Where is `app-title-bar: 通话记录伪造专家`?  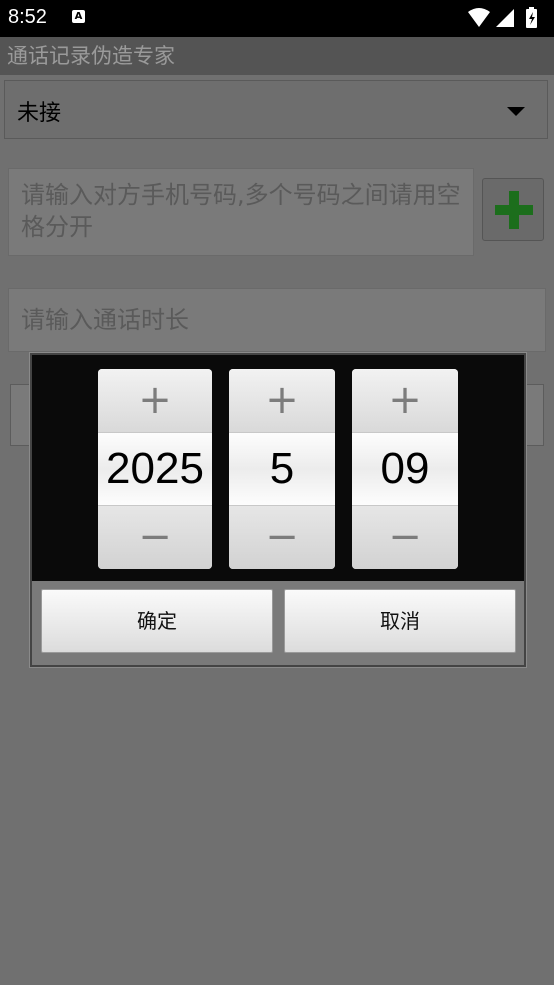
app-title-bar: 通话记录伪造专家 is located at coordinates (277, 56).